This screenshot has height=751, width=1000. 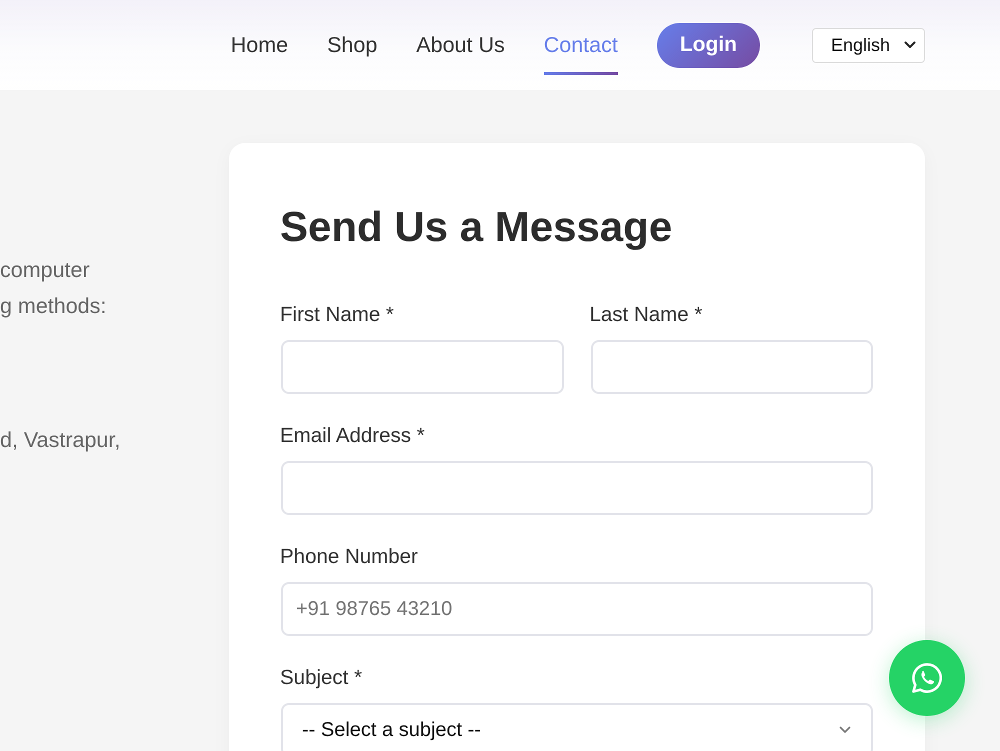 I want to click on nav-link: Home, so click(x=259, y=46).